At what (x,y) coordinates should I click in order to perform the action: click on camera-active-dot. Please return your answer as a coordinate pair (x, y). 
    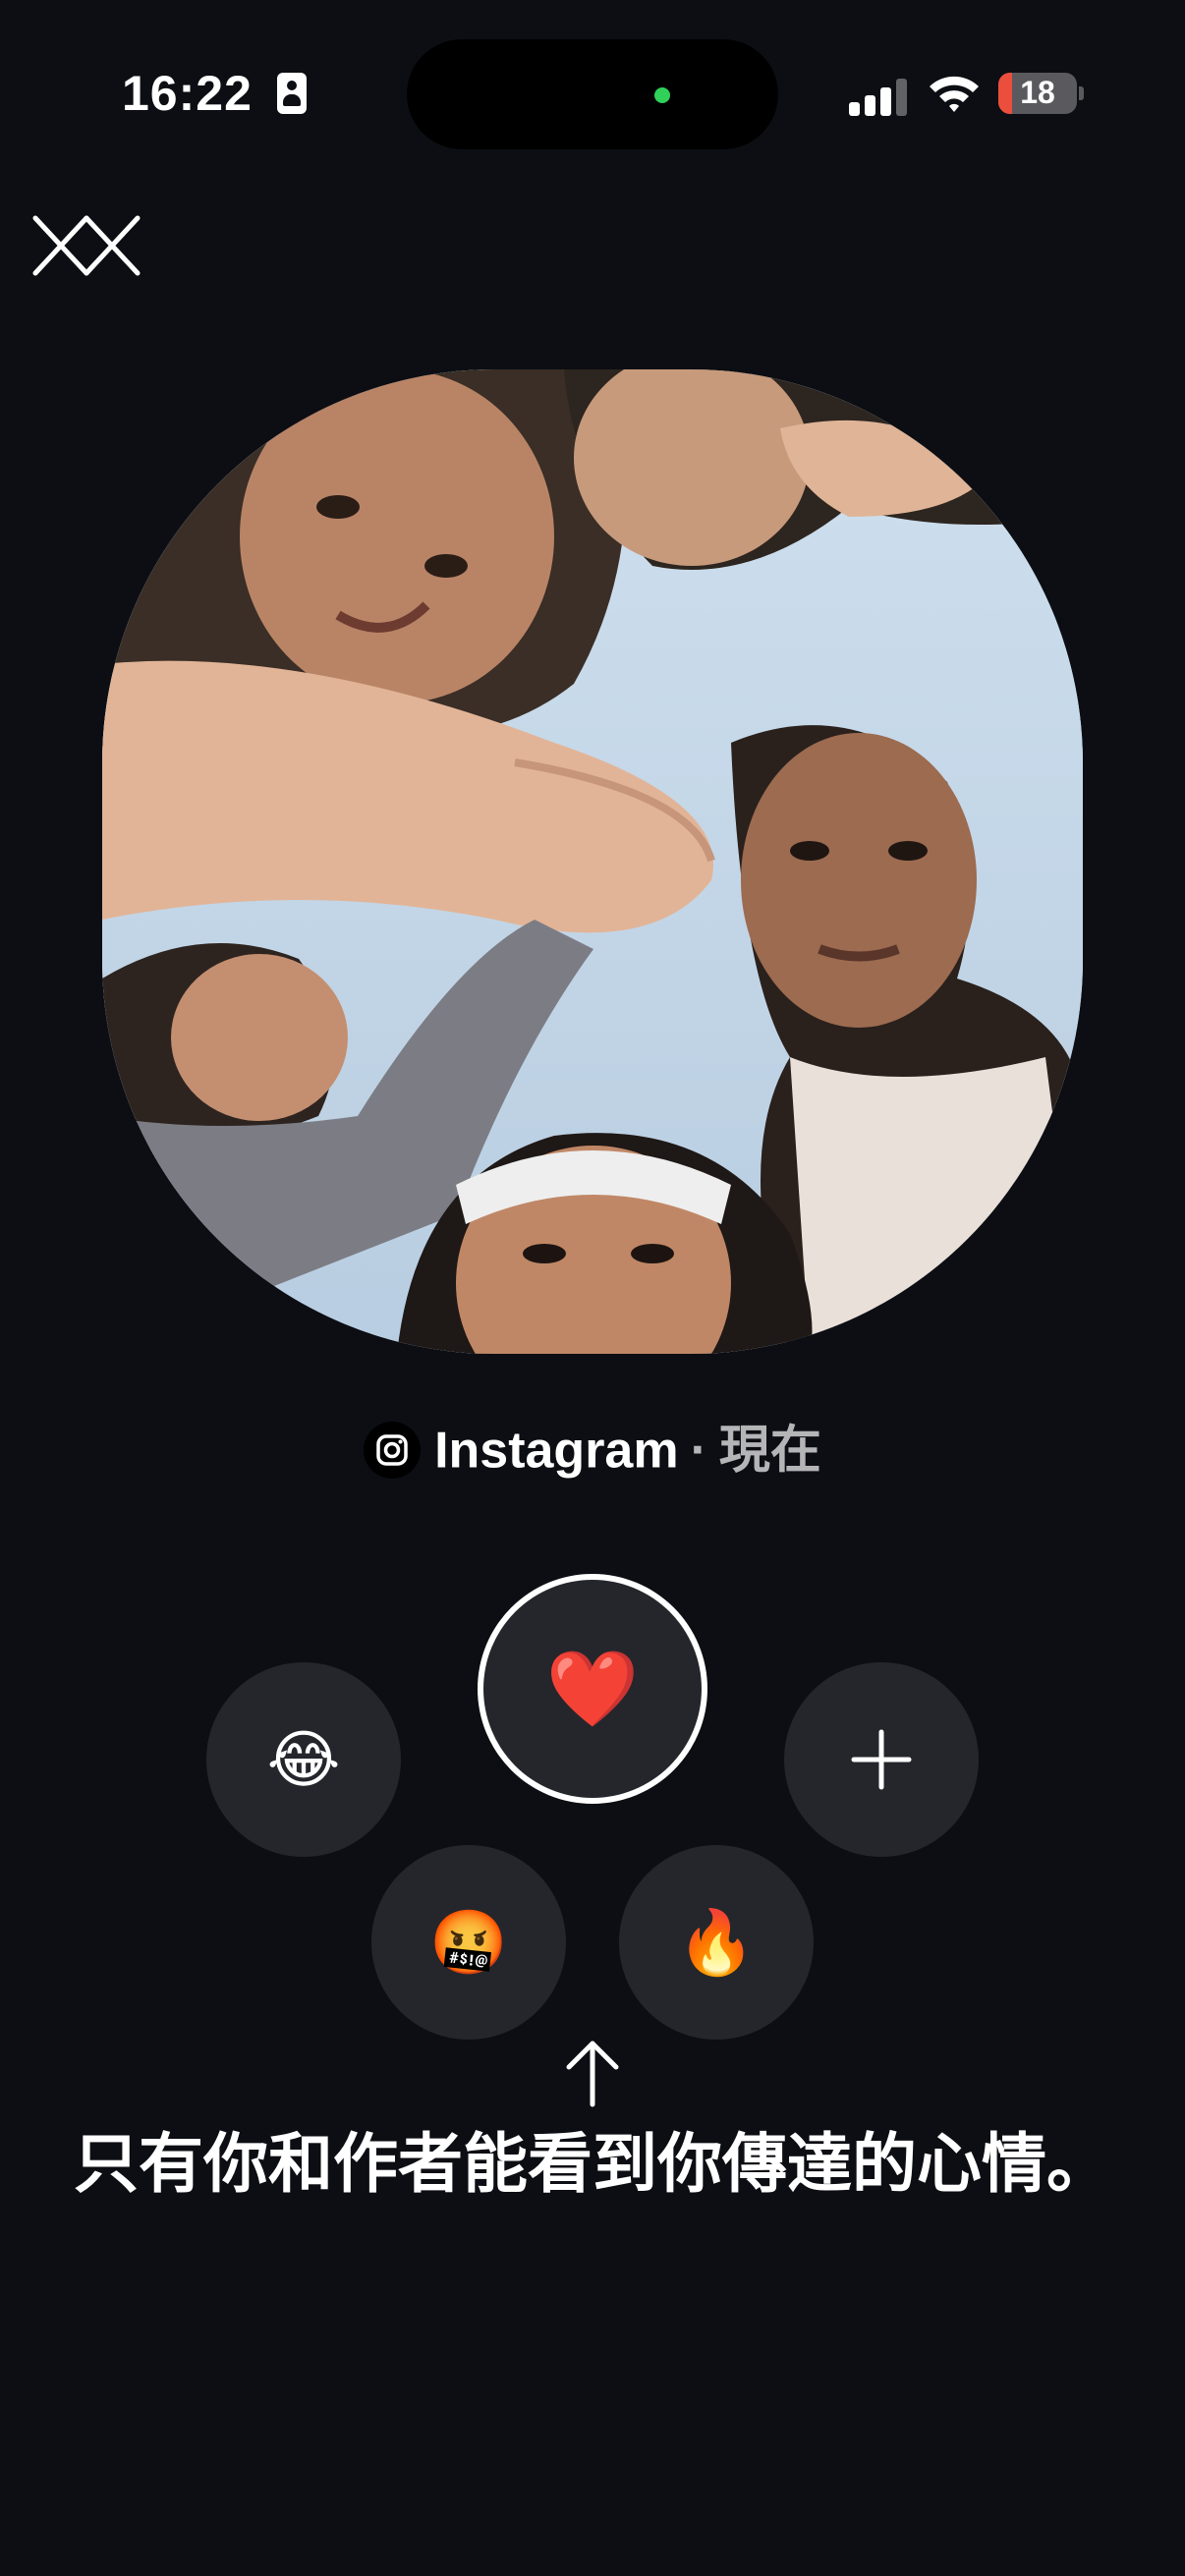
    Looking at the image, I should click on (662, 95).